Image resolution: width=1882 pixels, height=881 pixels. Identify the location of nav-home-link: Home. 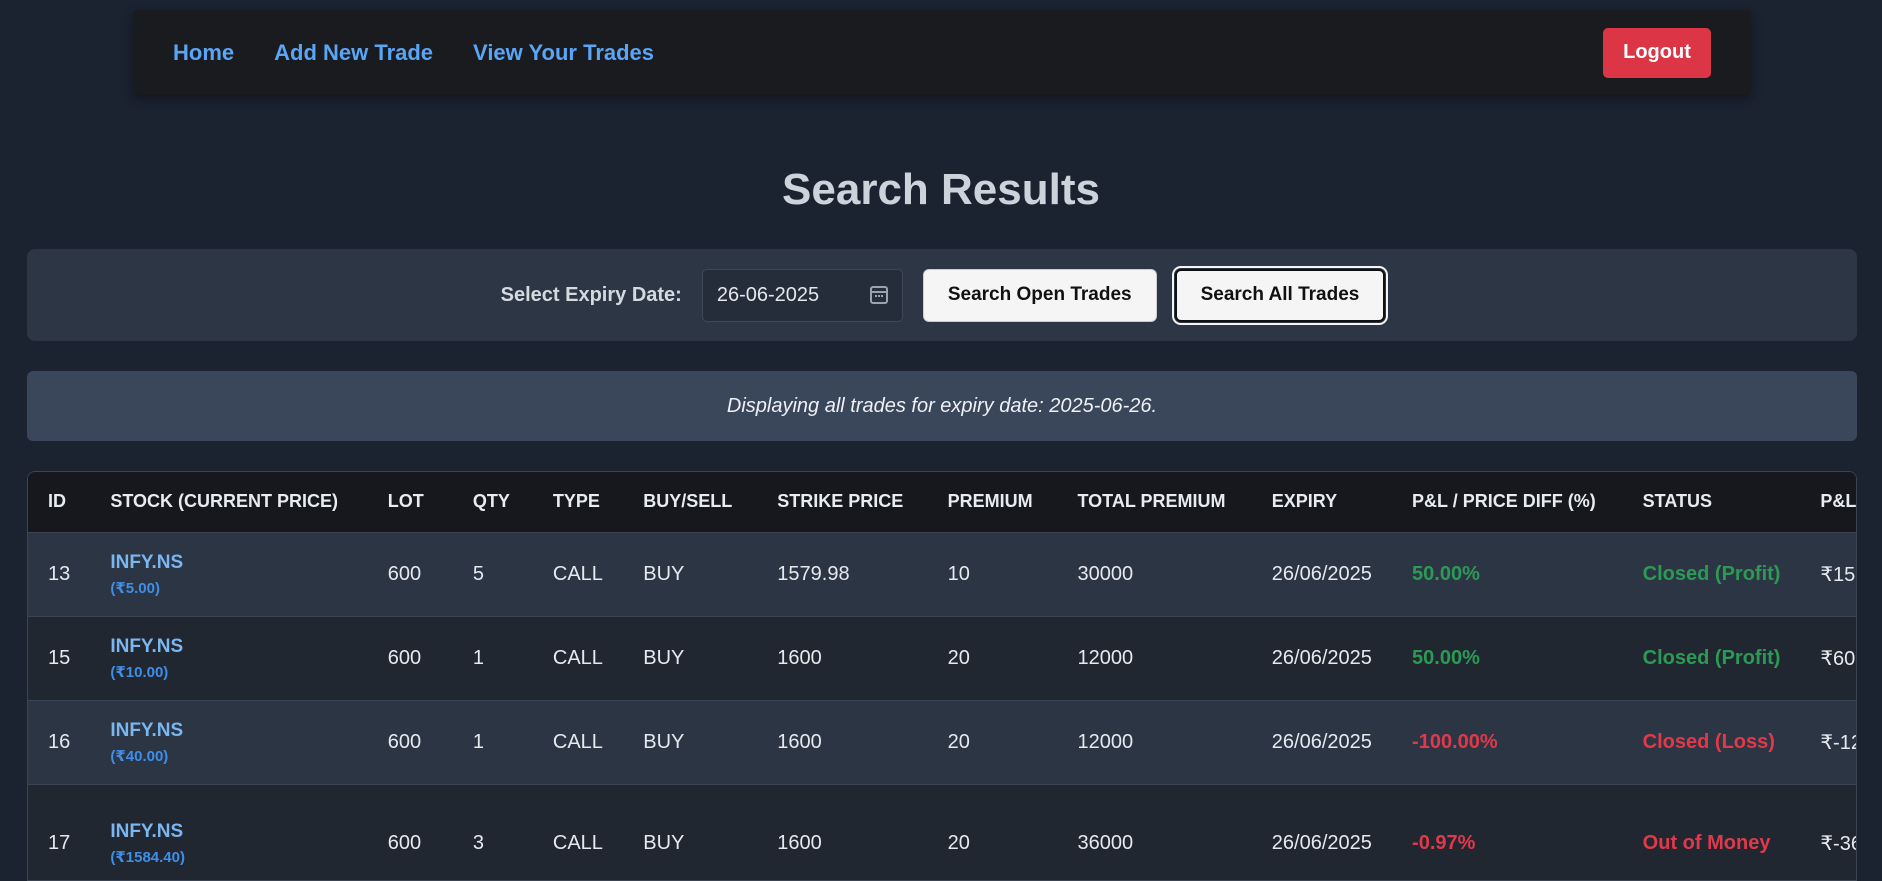
(203, 53).